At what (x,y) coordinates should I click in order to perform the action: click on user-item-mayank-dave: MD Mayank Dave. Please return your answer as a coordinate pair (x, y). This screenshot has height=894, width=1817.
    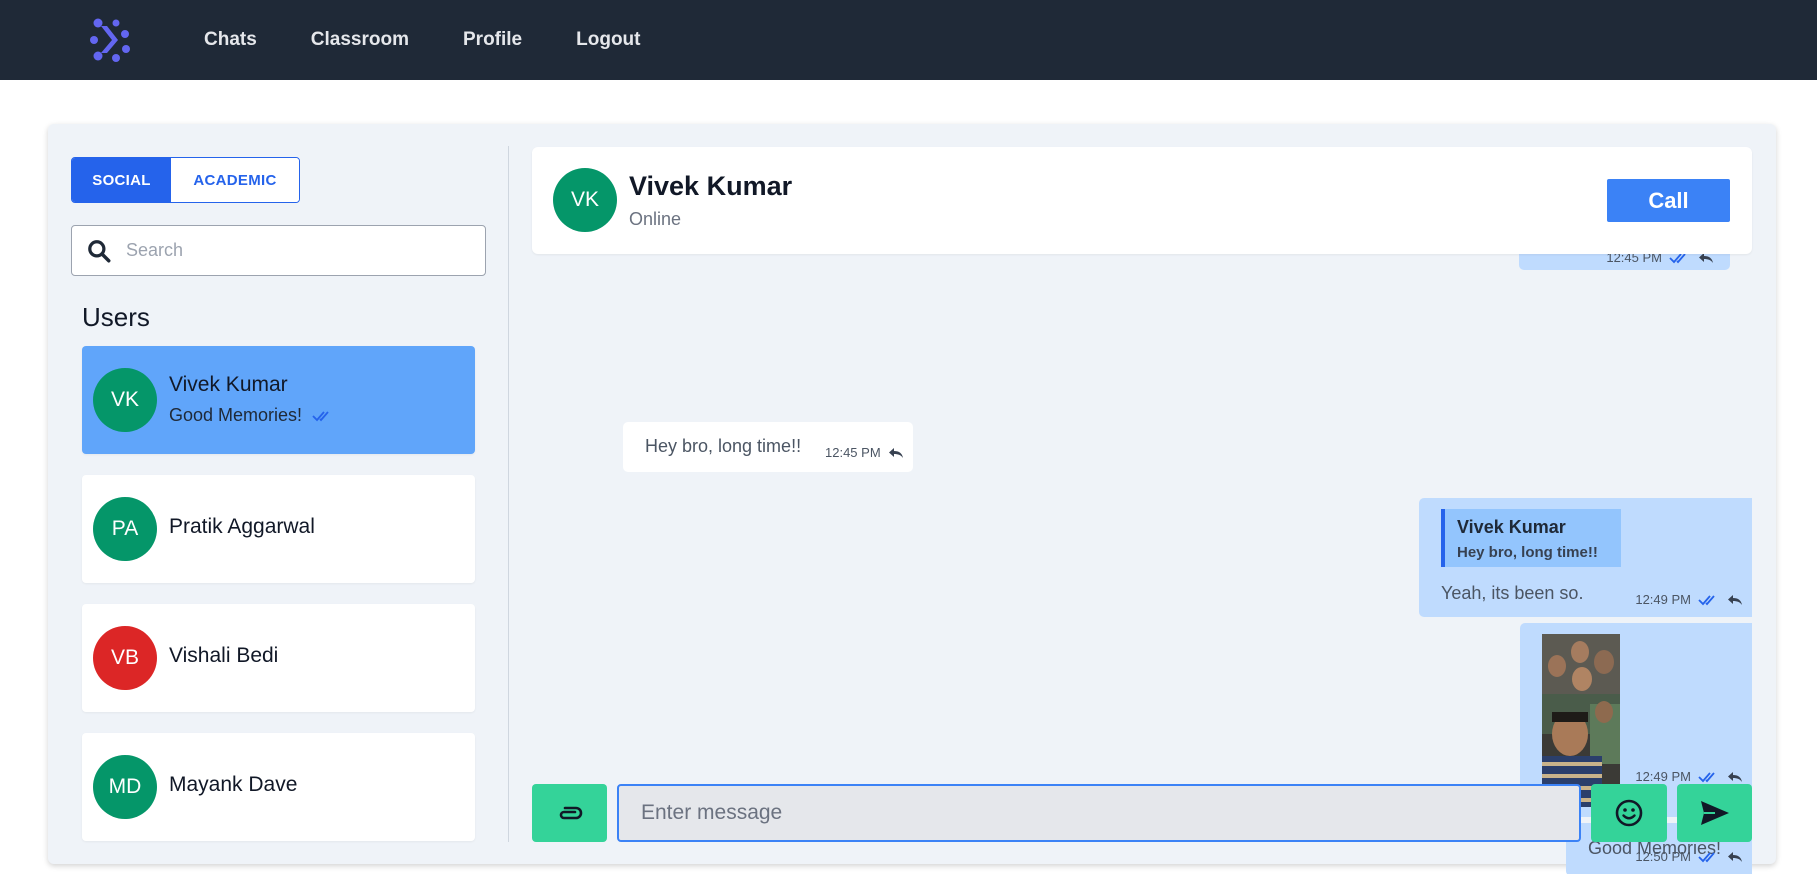
    Looking at the image, I should click on (278, 787).